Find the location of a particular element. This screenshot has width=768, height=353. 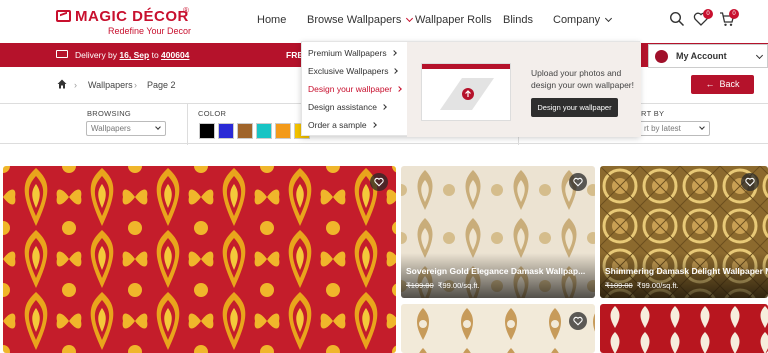

breadcrumb-current: Page 2 is located at coordinates (161, 85).